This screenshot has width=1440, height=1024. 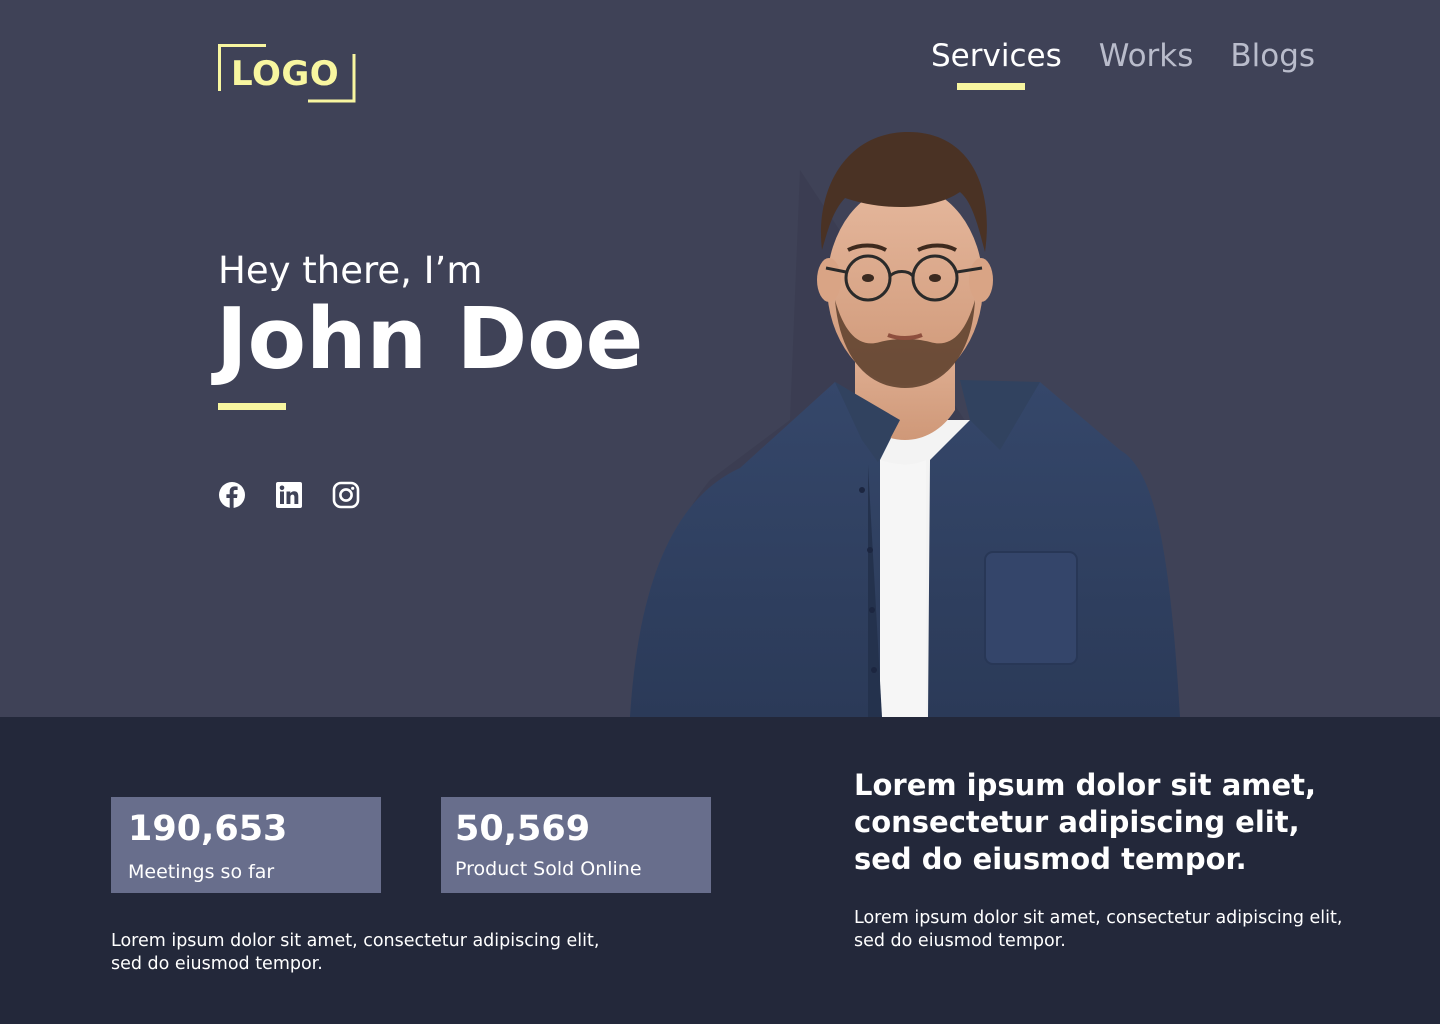 I want to click on active-nav-indicator, so click(x=991, y=86).